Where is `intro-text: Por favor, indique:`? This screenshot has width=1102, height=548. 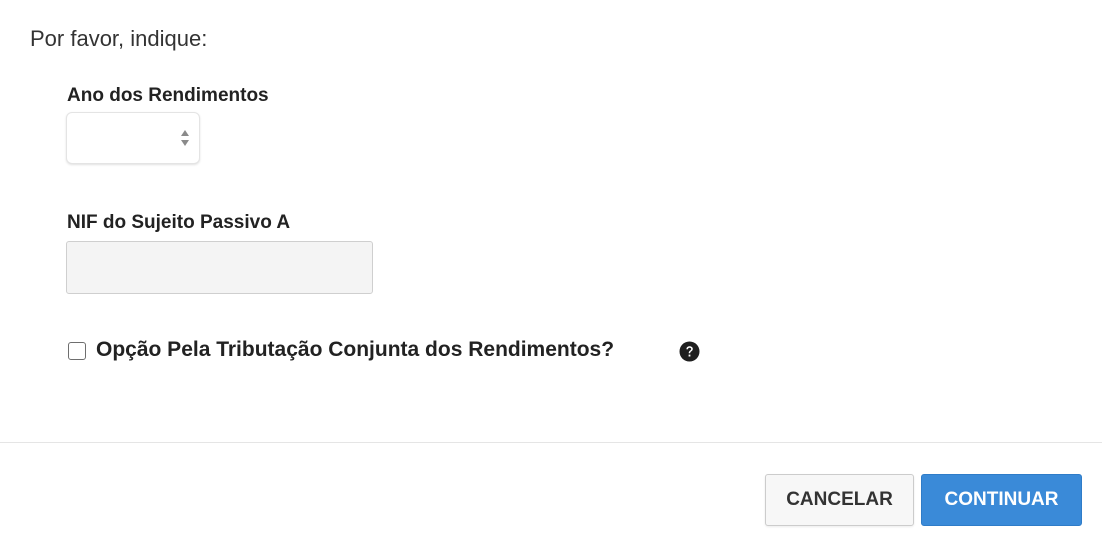
intro-text: Por favor, indique: is located at coordinates (119, 38).